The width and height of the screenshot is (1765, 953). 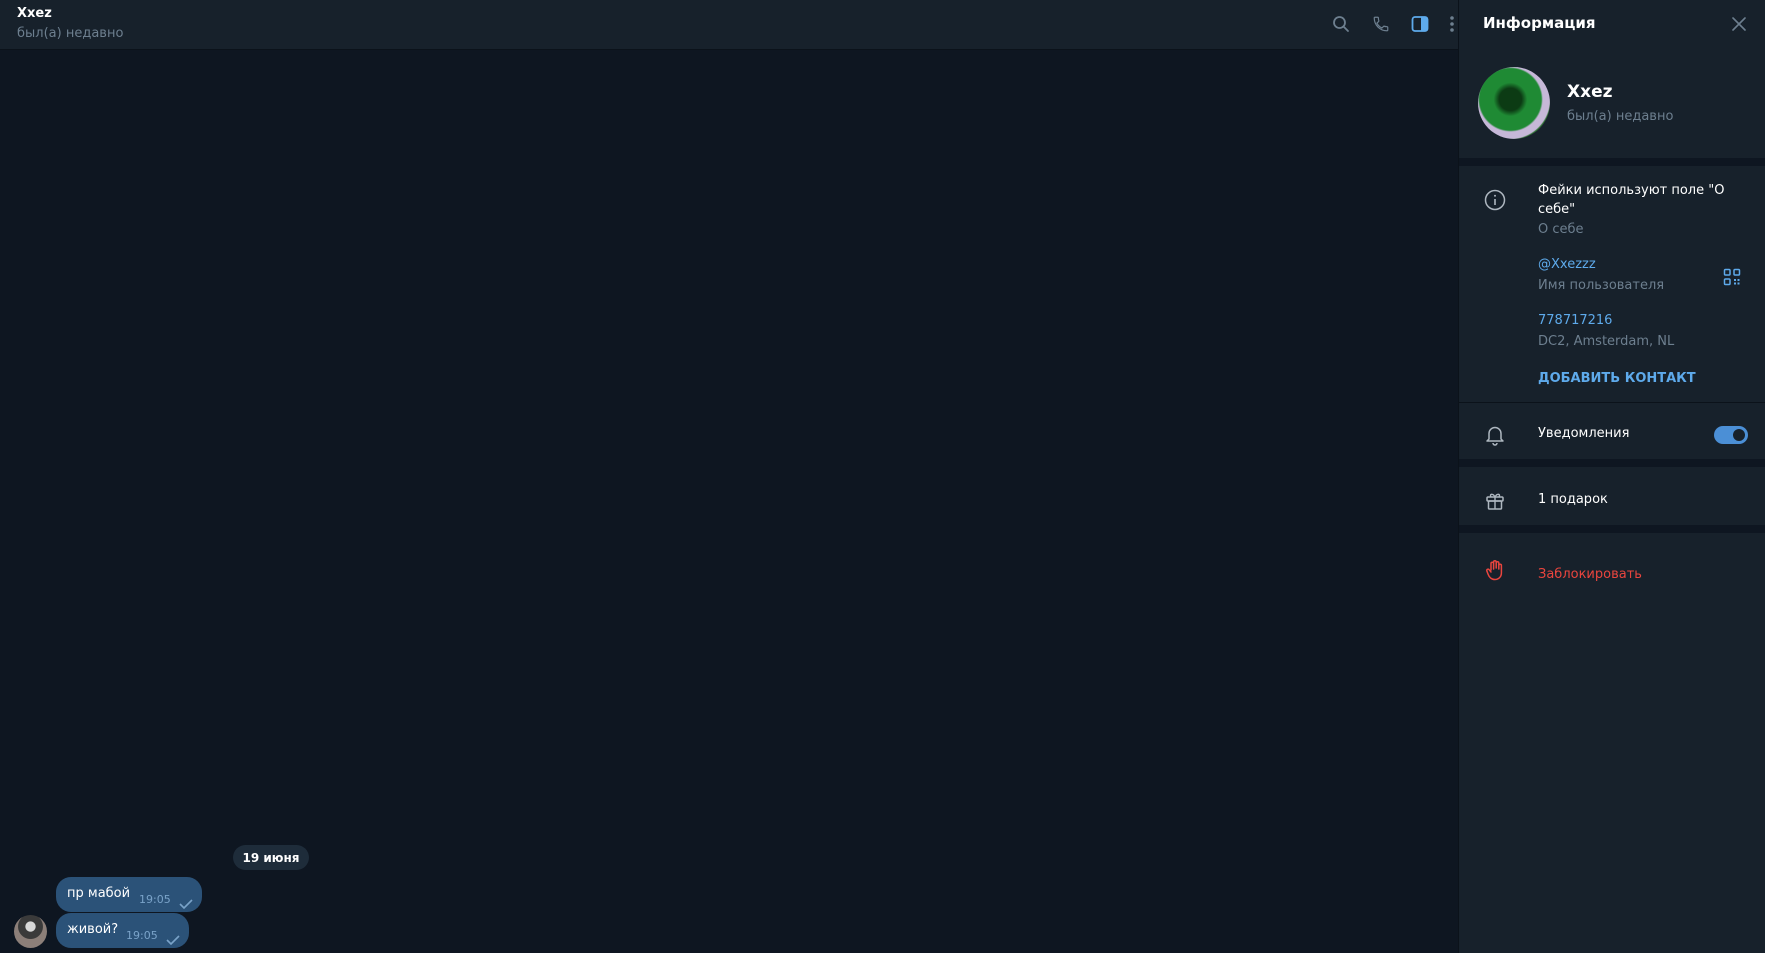 What do you see at coordinates (99, 893) in the screenshot?
I see `message-text: пр мабой` at bounding box center [99, 893].